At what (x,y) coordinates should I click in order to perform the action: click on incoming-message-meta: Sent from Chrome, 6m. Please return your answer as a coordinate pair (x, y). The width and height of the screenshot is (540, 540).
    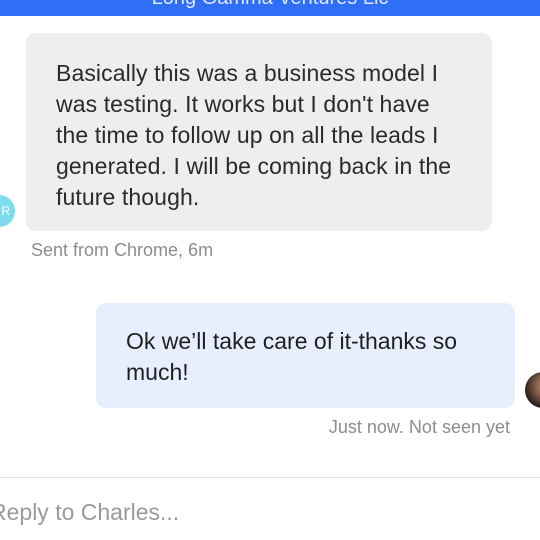
    Looking at the image, I should click on (122, 250).